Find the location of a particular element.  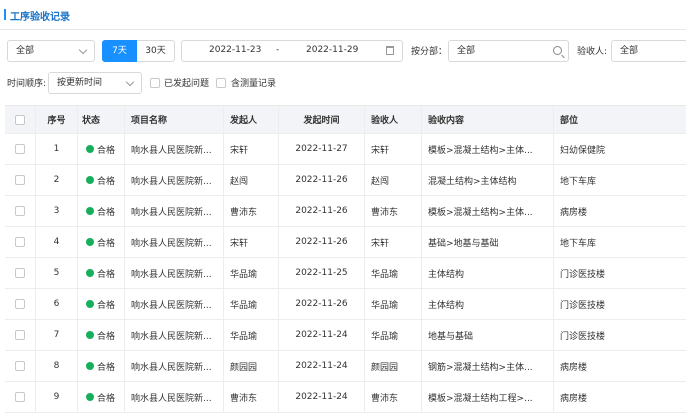

location-text: 地下车库 is located at coordinates (578, 243).